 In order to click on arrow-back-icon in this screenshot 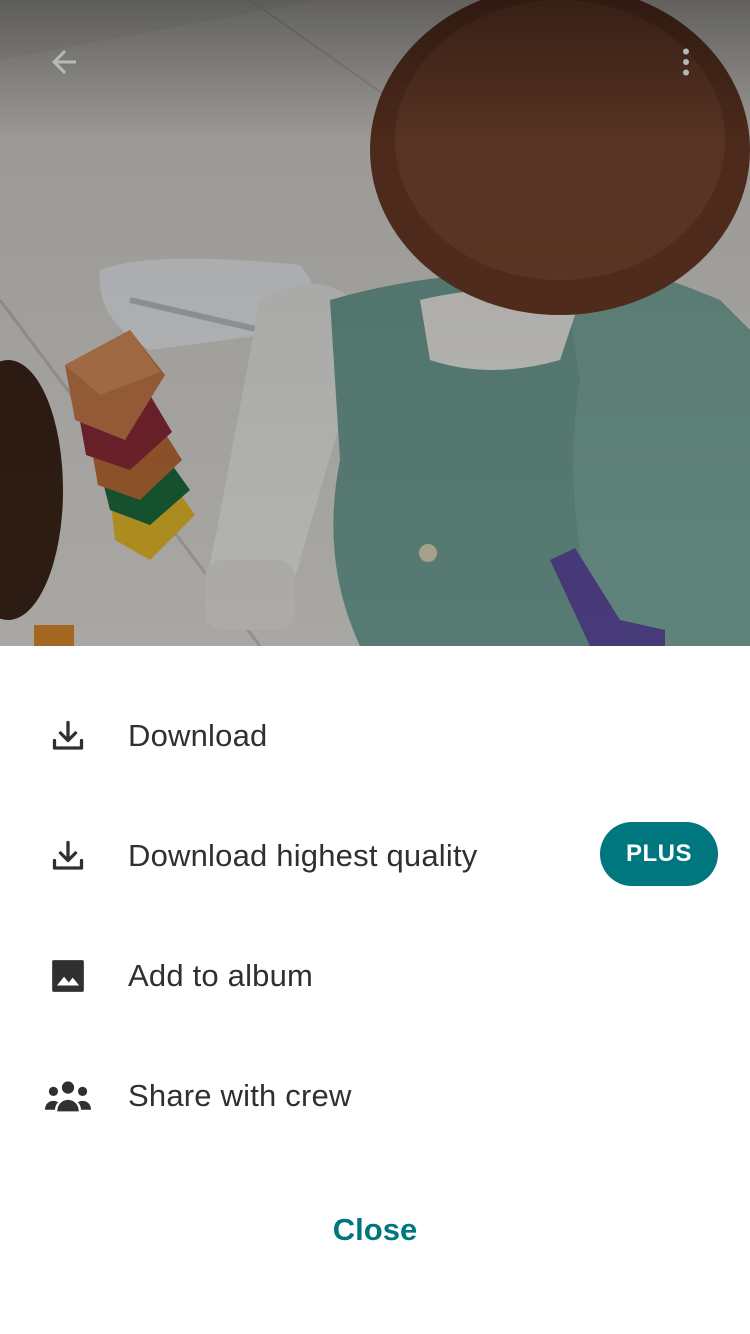, I will do `click(64, 64)`.